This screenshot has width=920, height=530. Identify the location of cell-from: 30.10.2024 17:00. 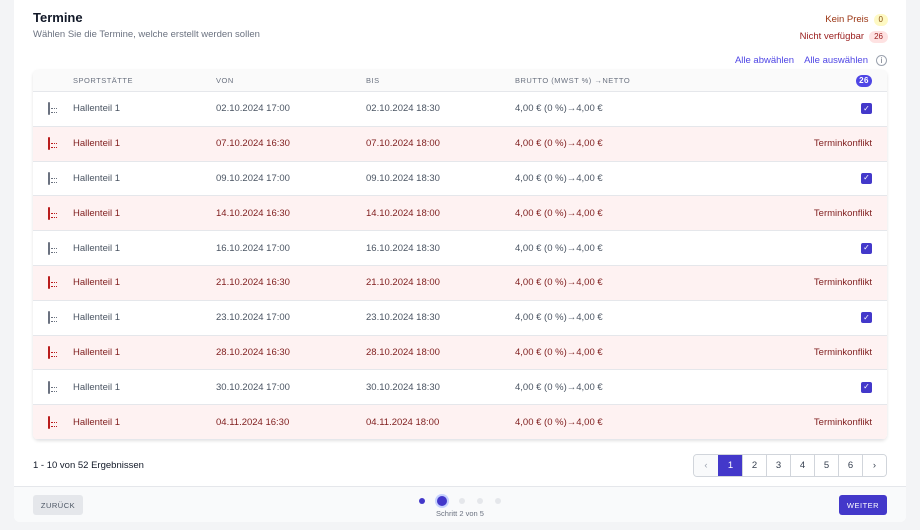
(253, 387).